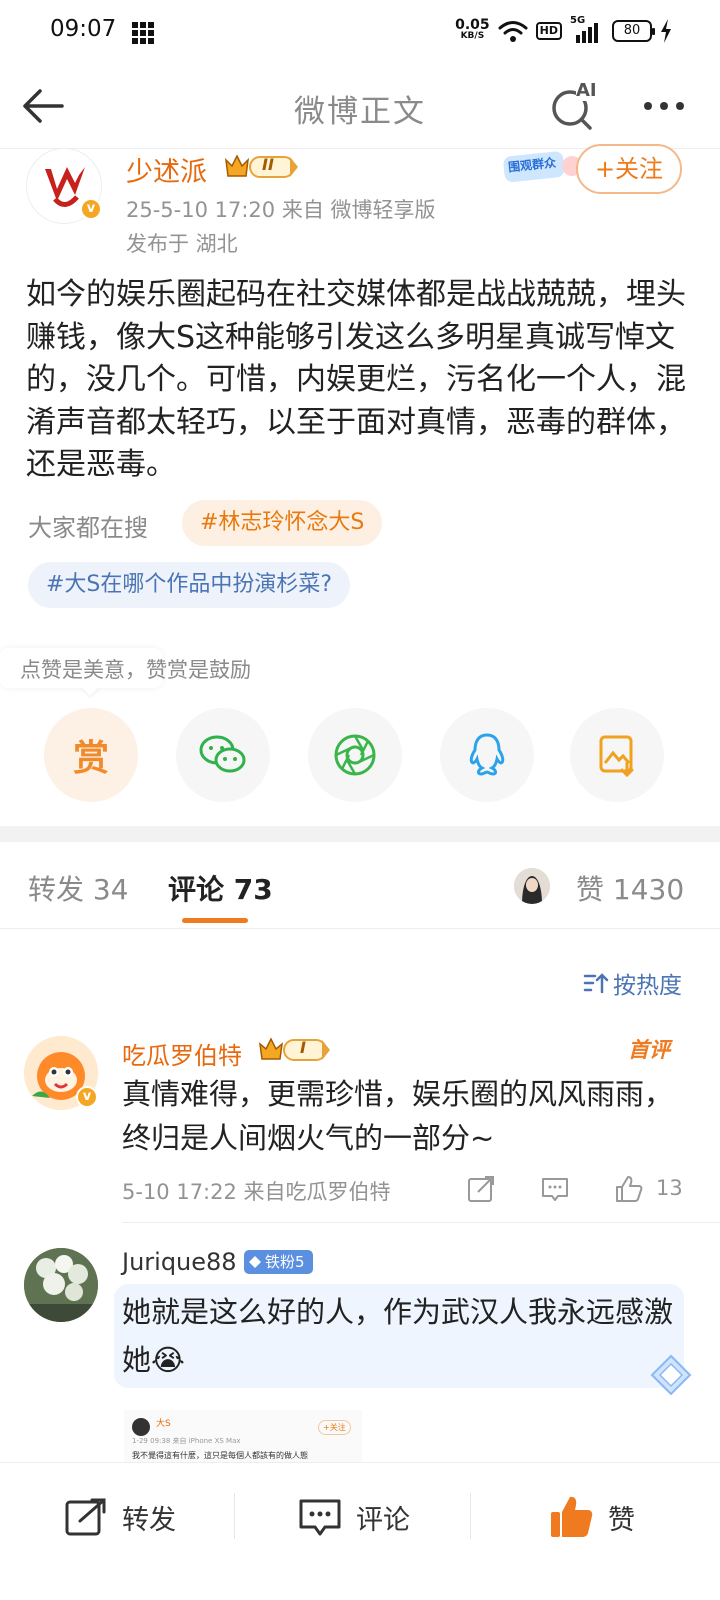 The image size is (720, 1600). Describe the element at coordinates (334, 1427) in the screenshot. I see `embed-follow: +关注` at that location.